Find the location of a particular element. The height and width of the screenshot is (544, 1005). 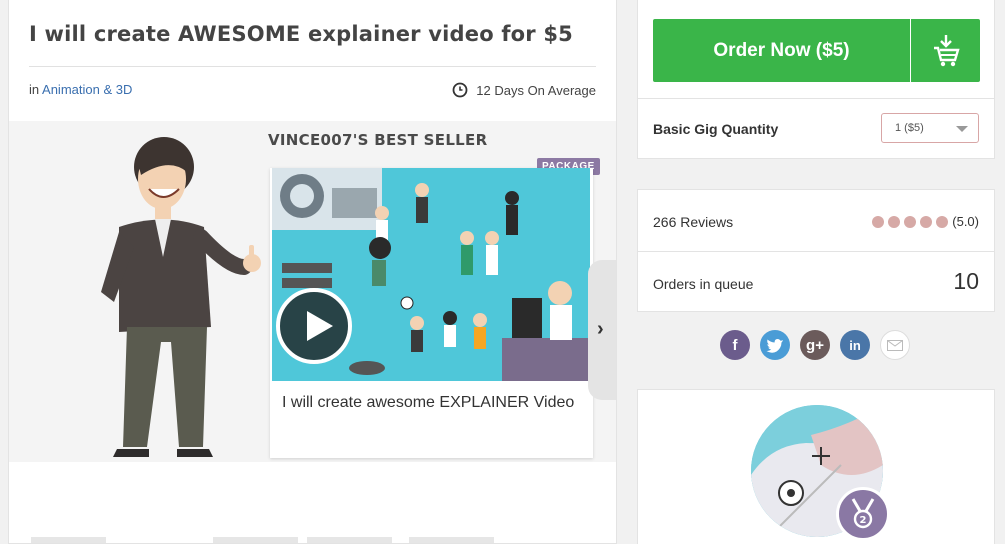

gig-category: in Animation & 3D is located at coordinates (80, 89).